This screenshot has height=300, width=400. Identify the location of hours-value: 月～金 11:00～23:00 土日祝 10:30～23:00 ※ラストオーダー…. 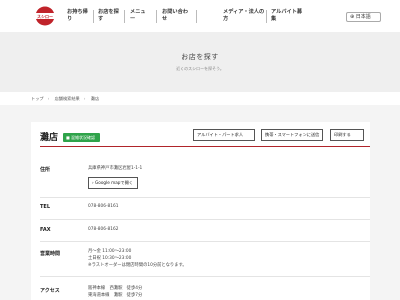
(137, 258).